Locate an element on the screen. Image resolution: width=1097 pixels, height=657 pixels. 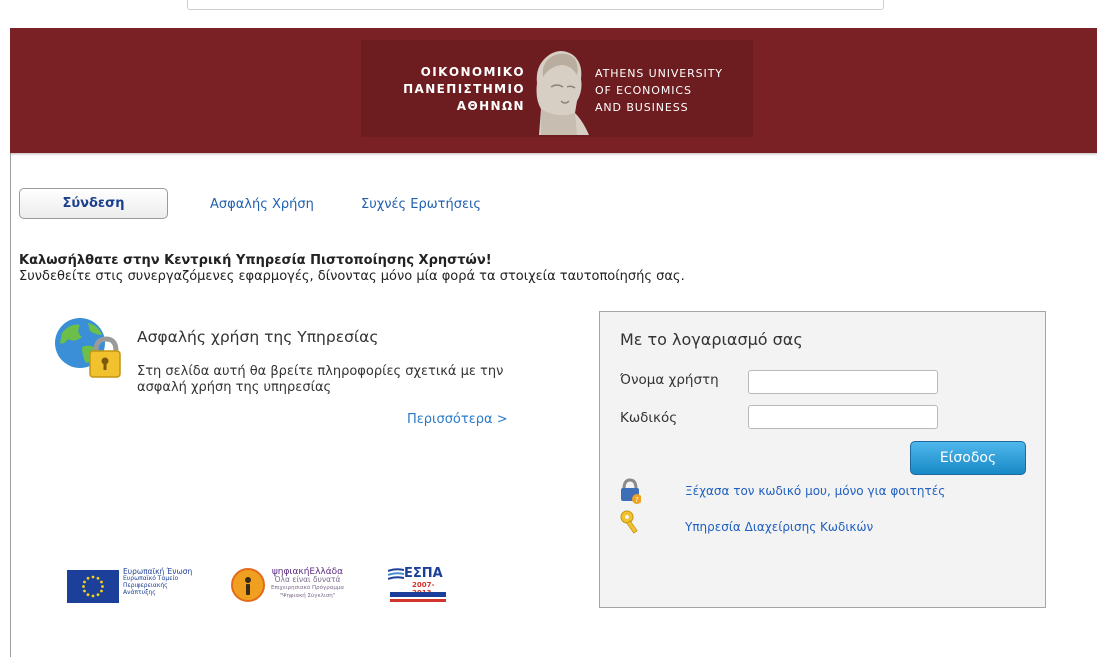
more-link: Περισσότερα > is located at coordinates (457, 419).